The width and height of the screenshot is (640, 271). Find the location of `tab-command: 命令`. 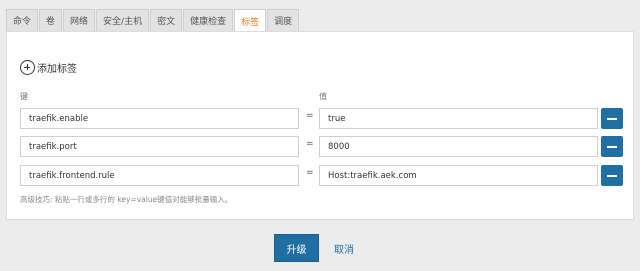

tab-command: 命令 is located at coordinates (22, 20).